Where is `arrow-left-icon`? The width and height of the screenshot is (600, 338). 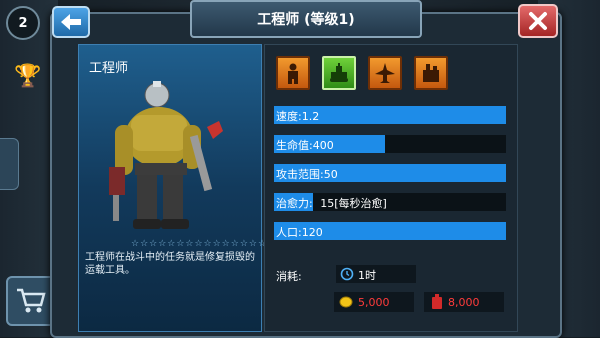
arrow-left-icon is located at coordinates (71, 22).